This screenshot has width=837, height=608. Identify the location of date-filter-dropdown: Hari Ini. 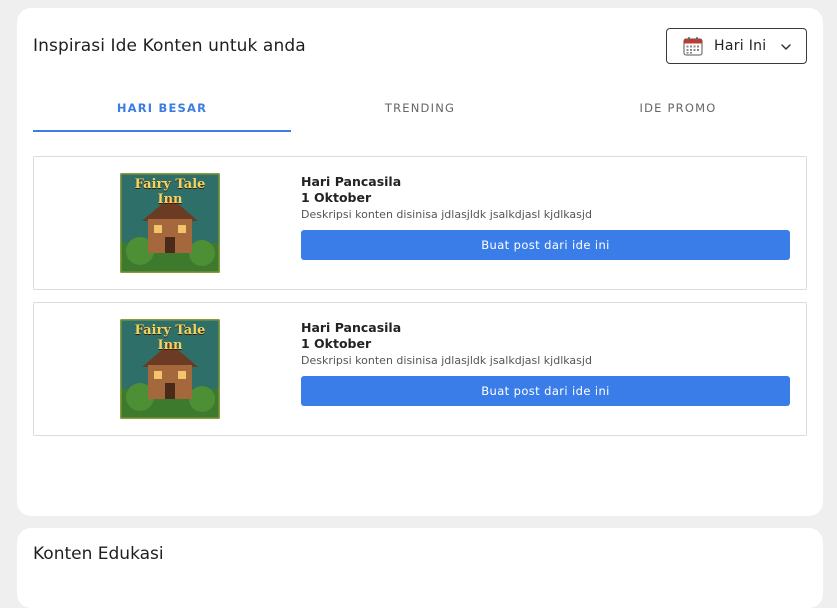
(736, 46).